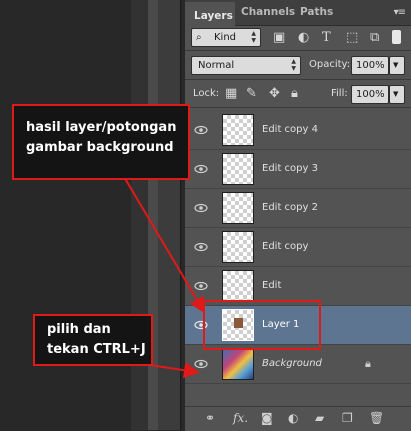 Image resolution: width=411 pixels, height=431 pixels. I want to click on tab-layers-label: Layers, so click(213, 16).